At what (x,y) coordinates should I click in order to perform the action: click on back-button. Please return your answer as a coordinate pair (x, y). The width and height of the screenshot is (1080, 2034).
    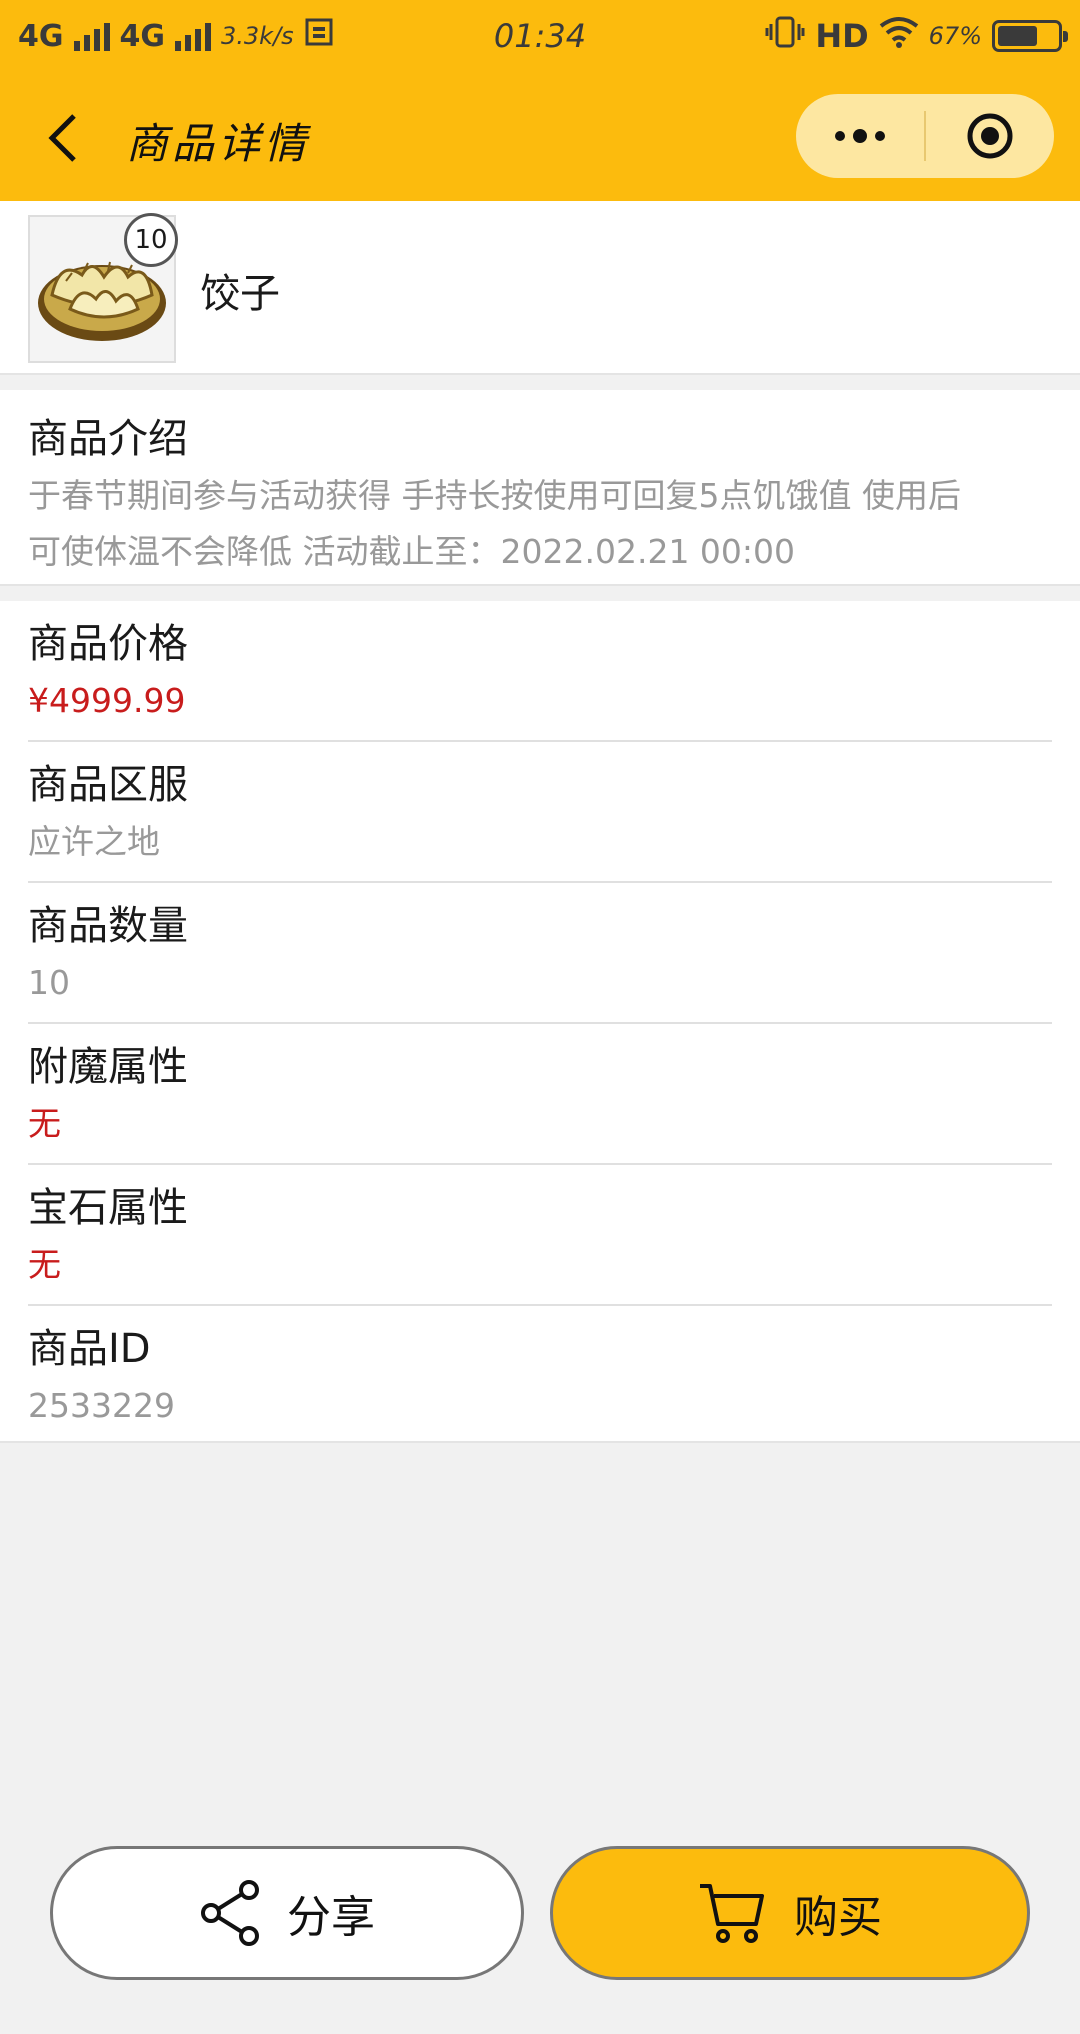
    Looking at the image, I should click on (63, 138).